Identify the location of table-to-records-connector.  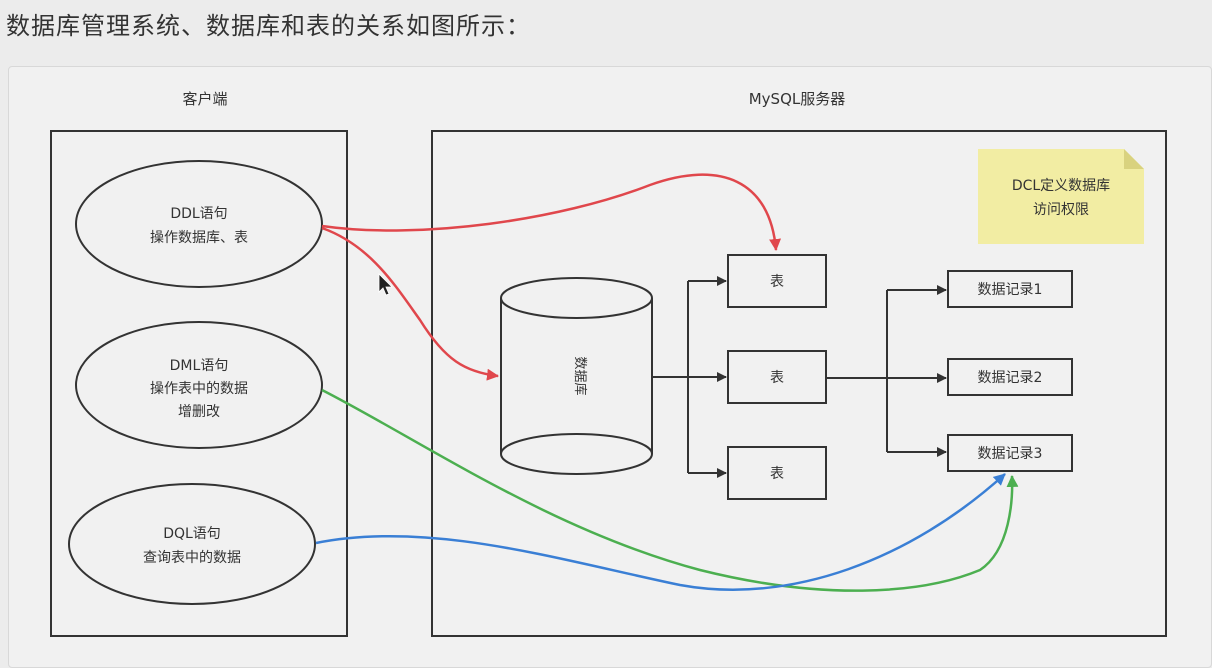
(886, 371).